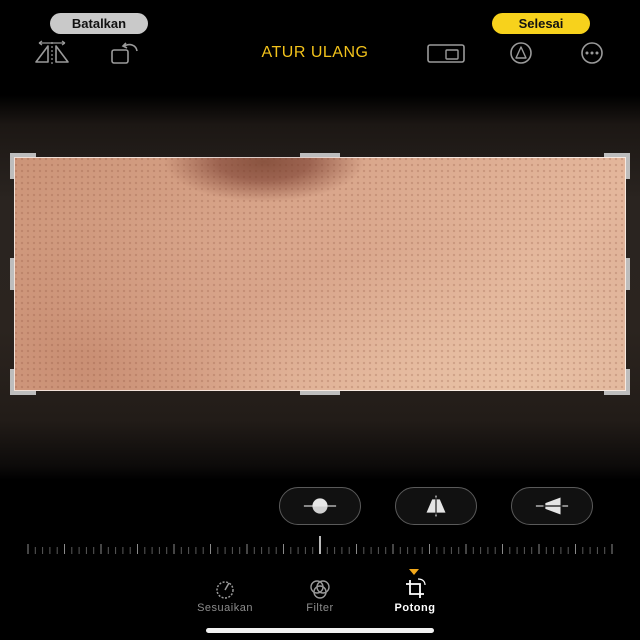  I want to click on crop-handle-top, so click(320, 155).